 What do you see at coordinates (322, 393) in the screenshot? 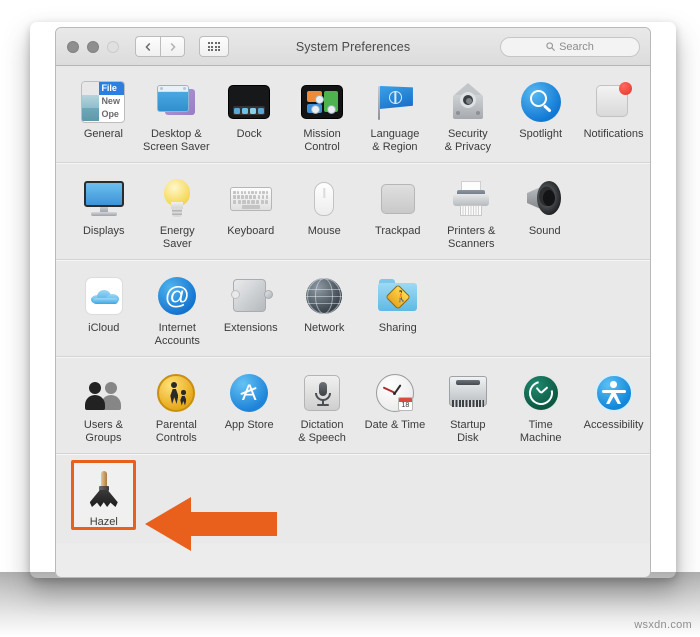
I see `dictation-speech-icon` at bounding box center [322, 393].